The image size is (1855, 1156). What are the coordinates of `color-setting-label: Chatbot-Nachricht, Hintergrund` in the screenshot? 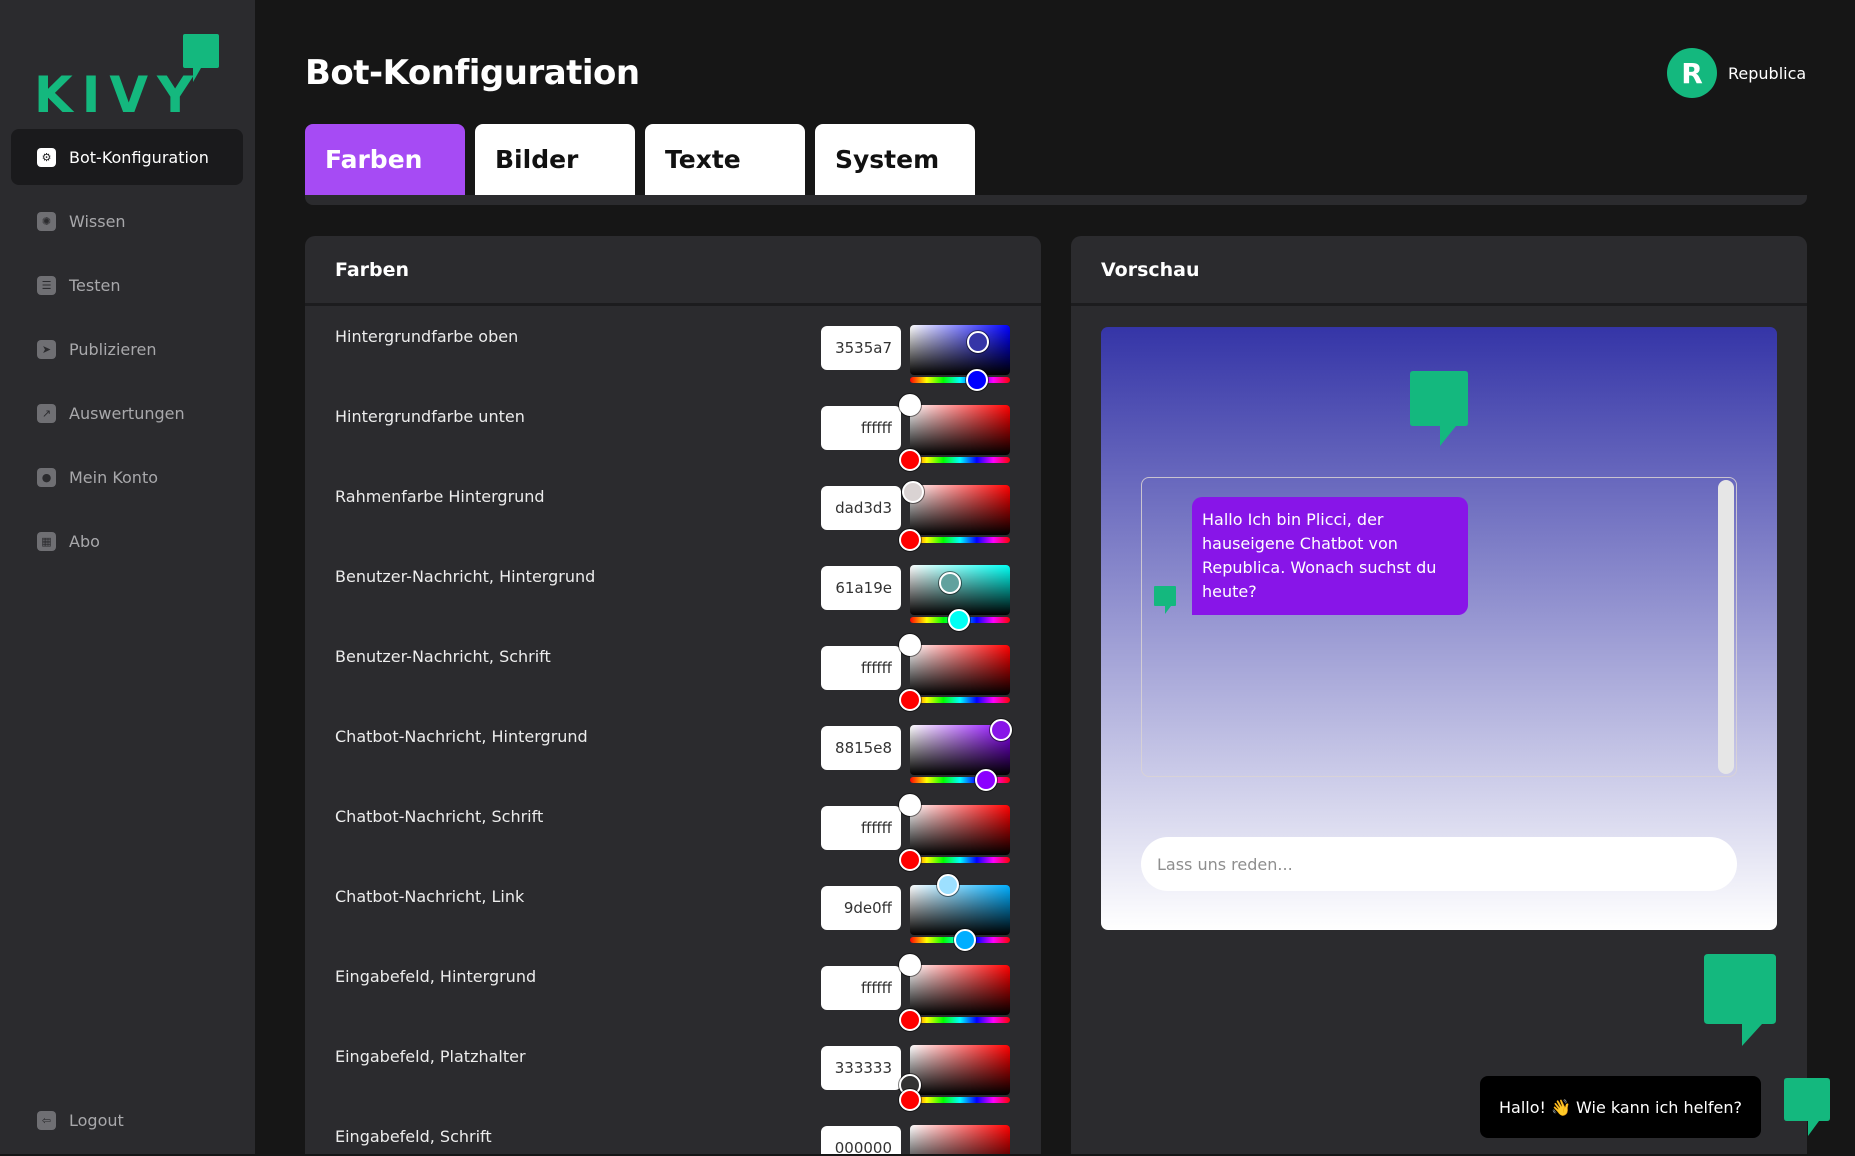 It's located at (461, 736).